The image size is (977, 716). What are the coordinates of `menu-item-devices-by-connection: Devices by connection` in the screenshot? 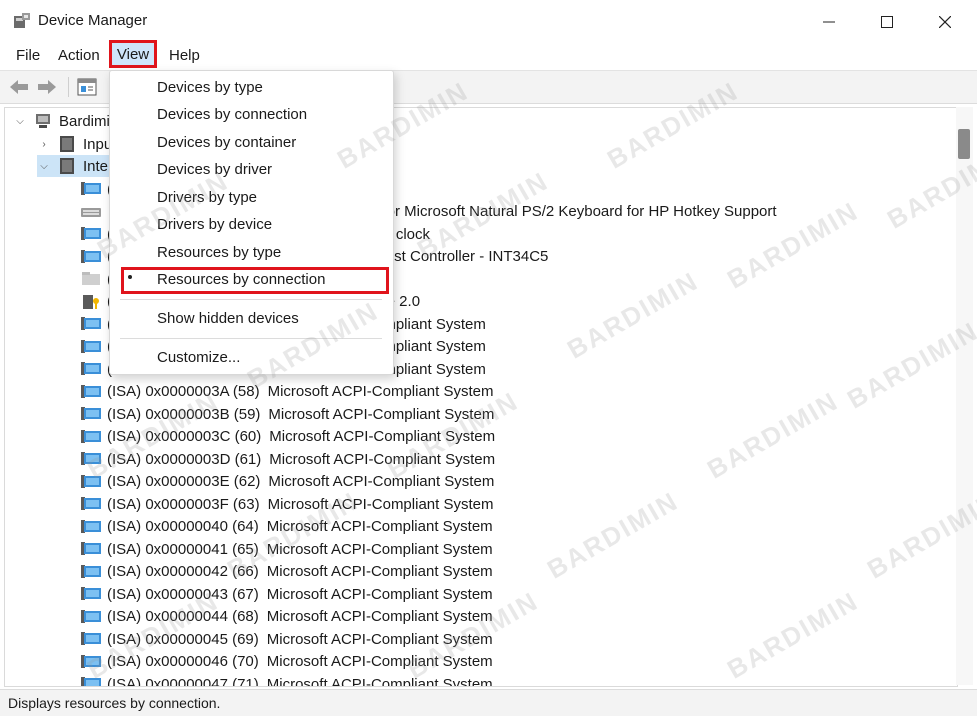 It's located at (232, 114).